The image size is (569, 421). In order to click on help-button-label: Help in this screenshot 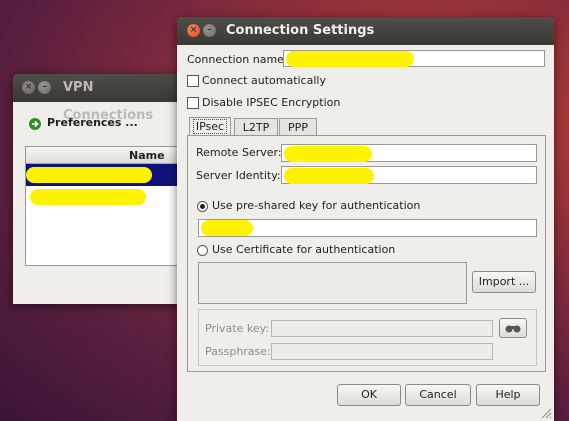, I will do `click(508, 394)`.